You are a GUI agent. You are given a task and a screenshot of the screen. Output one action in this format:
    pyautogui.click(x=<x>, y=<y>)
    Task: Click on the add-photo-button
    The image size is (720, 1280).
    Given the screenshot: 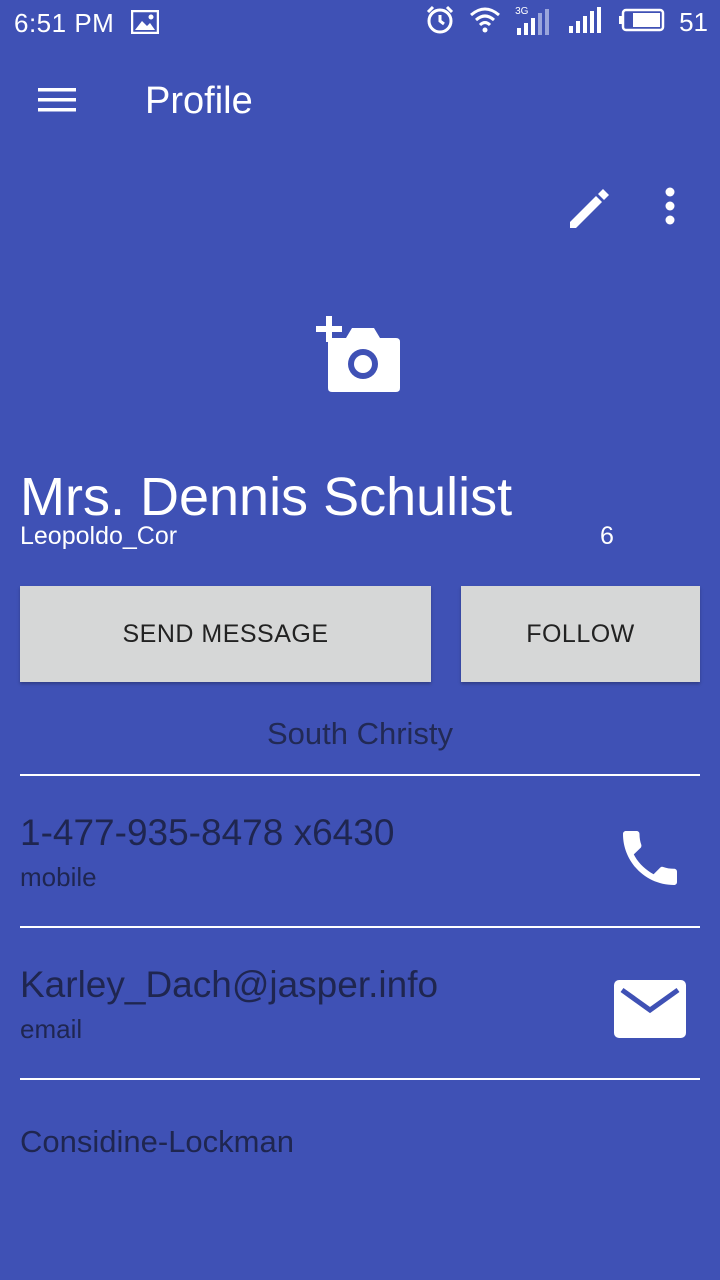 What is the action you would take?
    pyautogui.click(x=360, y=356)
    